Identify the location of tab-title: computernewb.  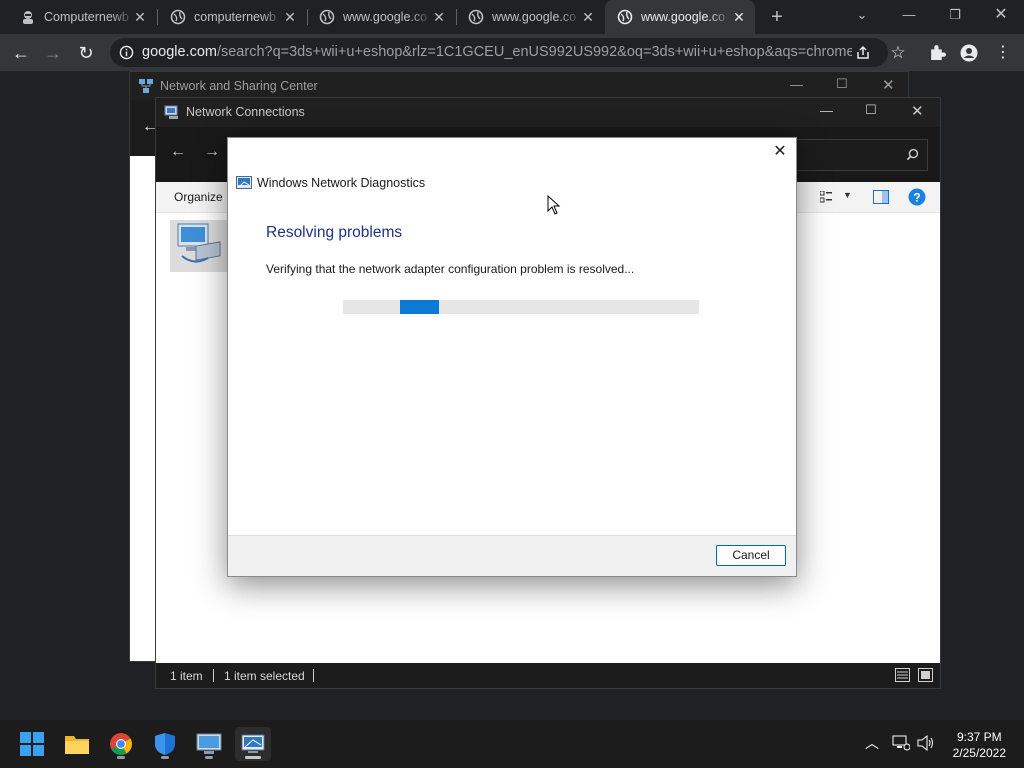
(235, 17).